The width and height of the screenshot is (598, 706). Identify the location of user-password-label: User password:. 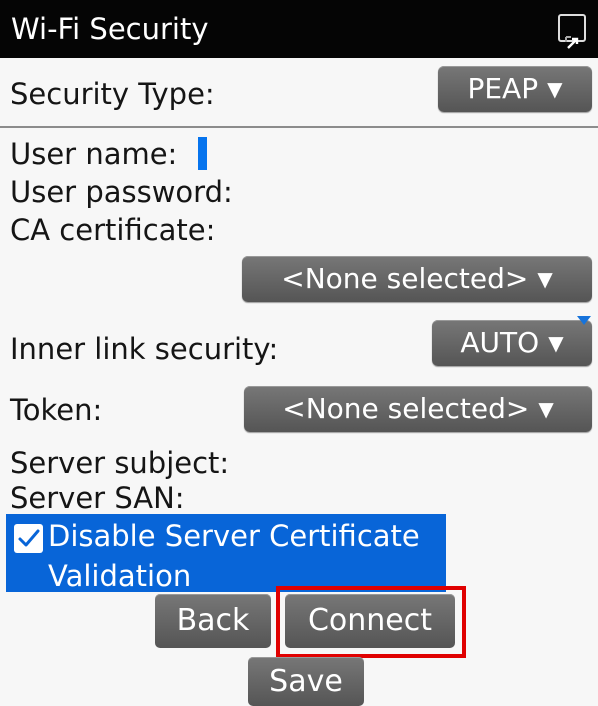
(121, 192).